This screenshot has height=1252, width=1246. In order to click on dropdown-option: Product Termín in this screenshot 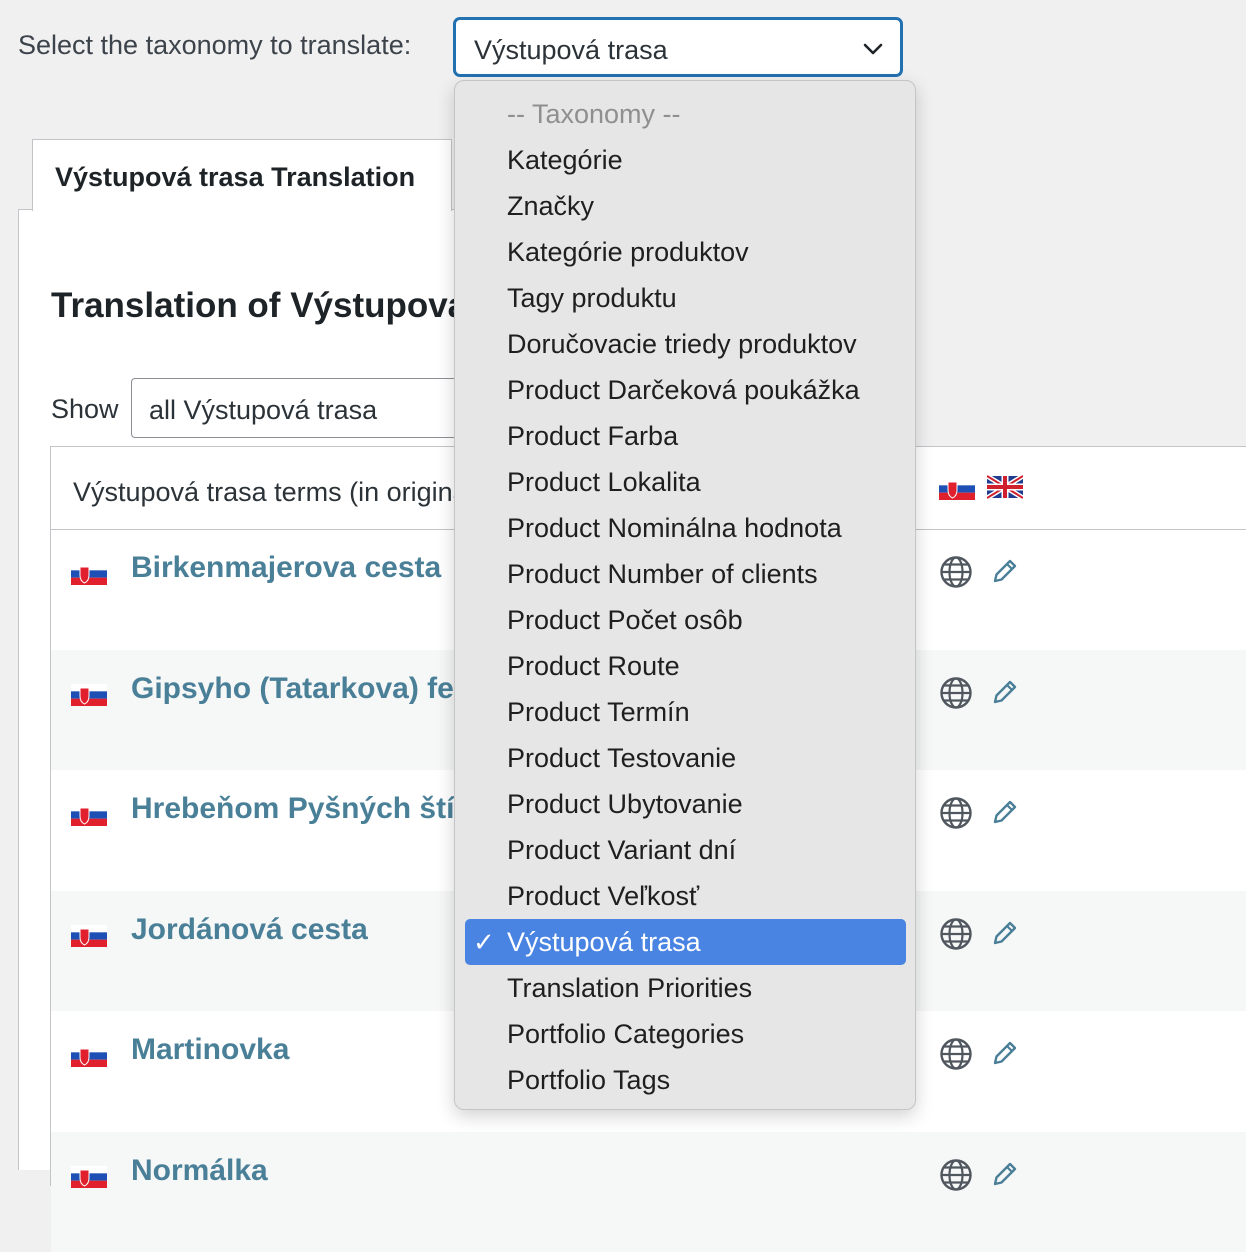, I will do `click(685, 712)`.